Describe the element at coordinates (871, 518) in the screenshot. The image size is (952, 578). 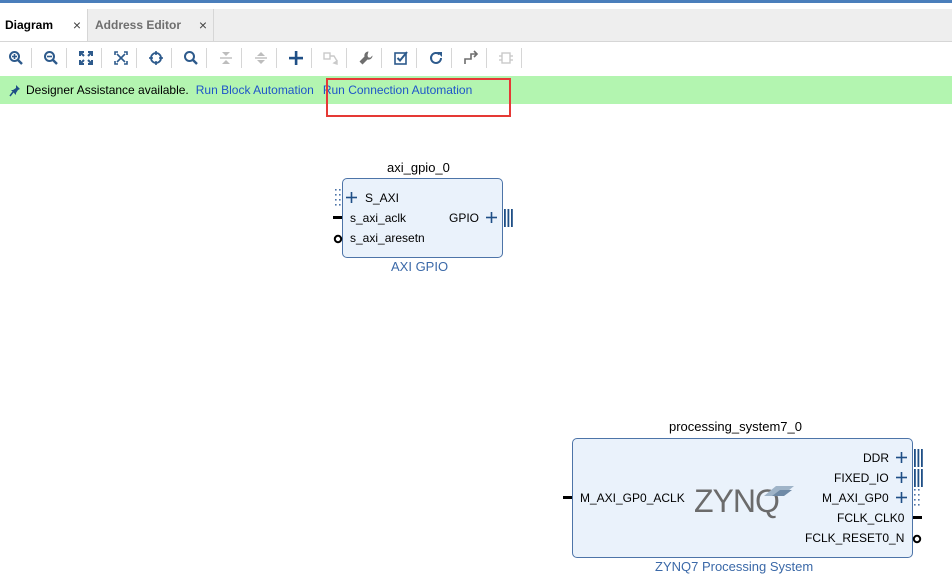
I see `port-fclk-clk0: FCLK_CLK0` at that location.